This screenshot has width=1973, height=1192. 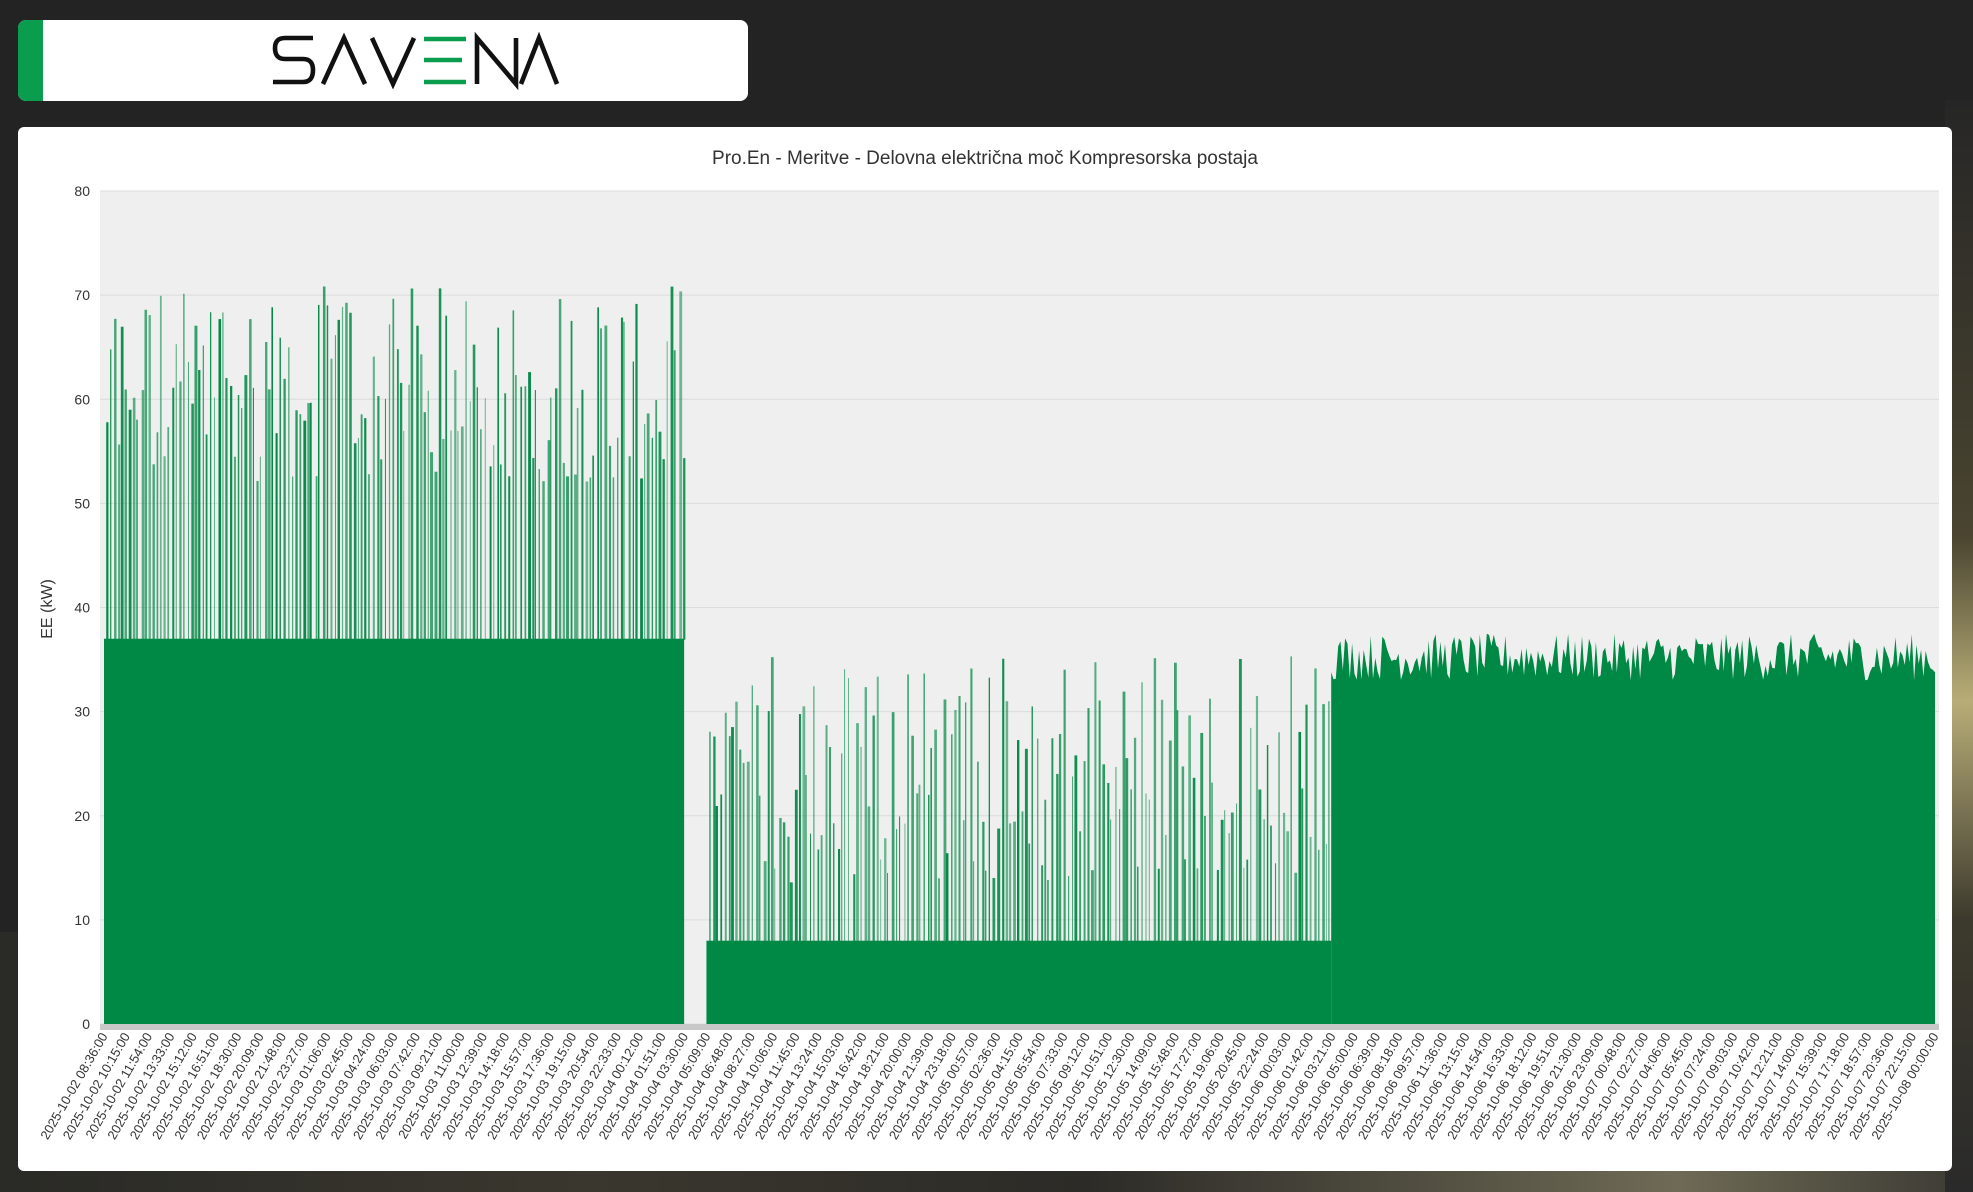 I want to click on y-tick-label: 20, so click(x=82, y=816).